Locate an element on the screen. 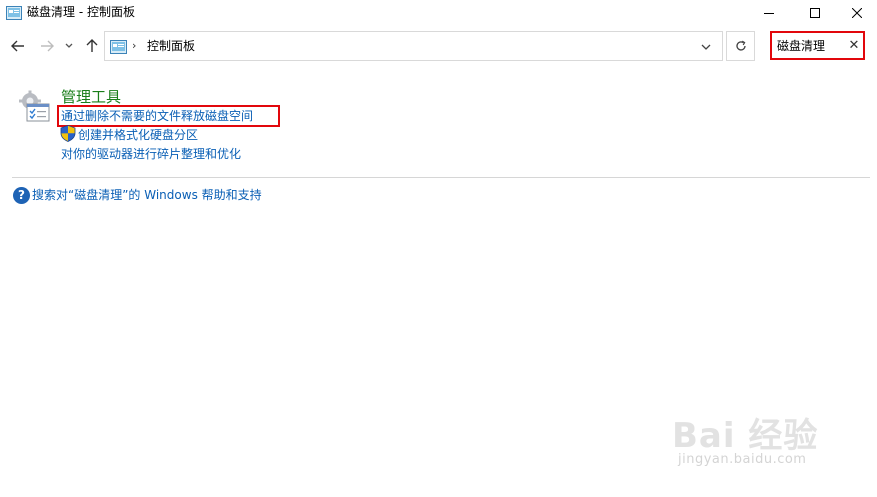 The width and height of the screenshot is (877, 497). refresh-icon is located at coordinates (740, 45).